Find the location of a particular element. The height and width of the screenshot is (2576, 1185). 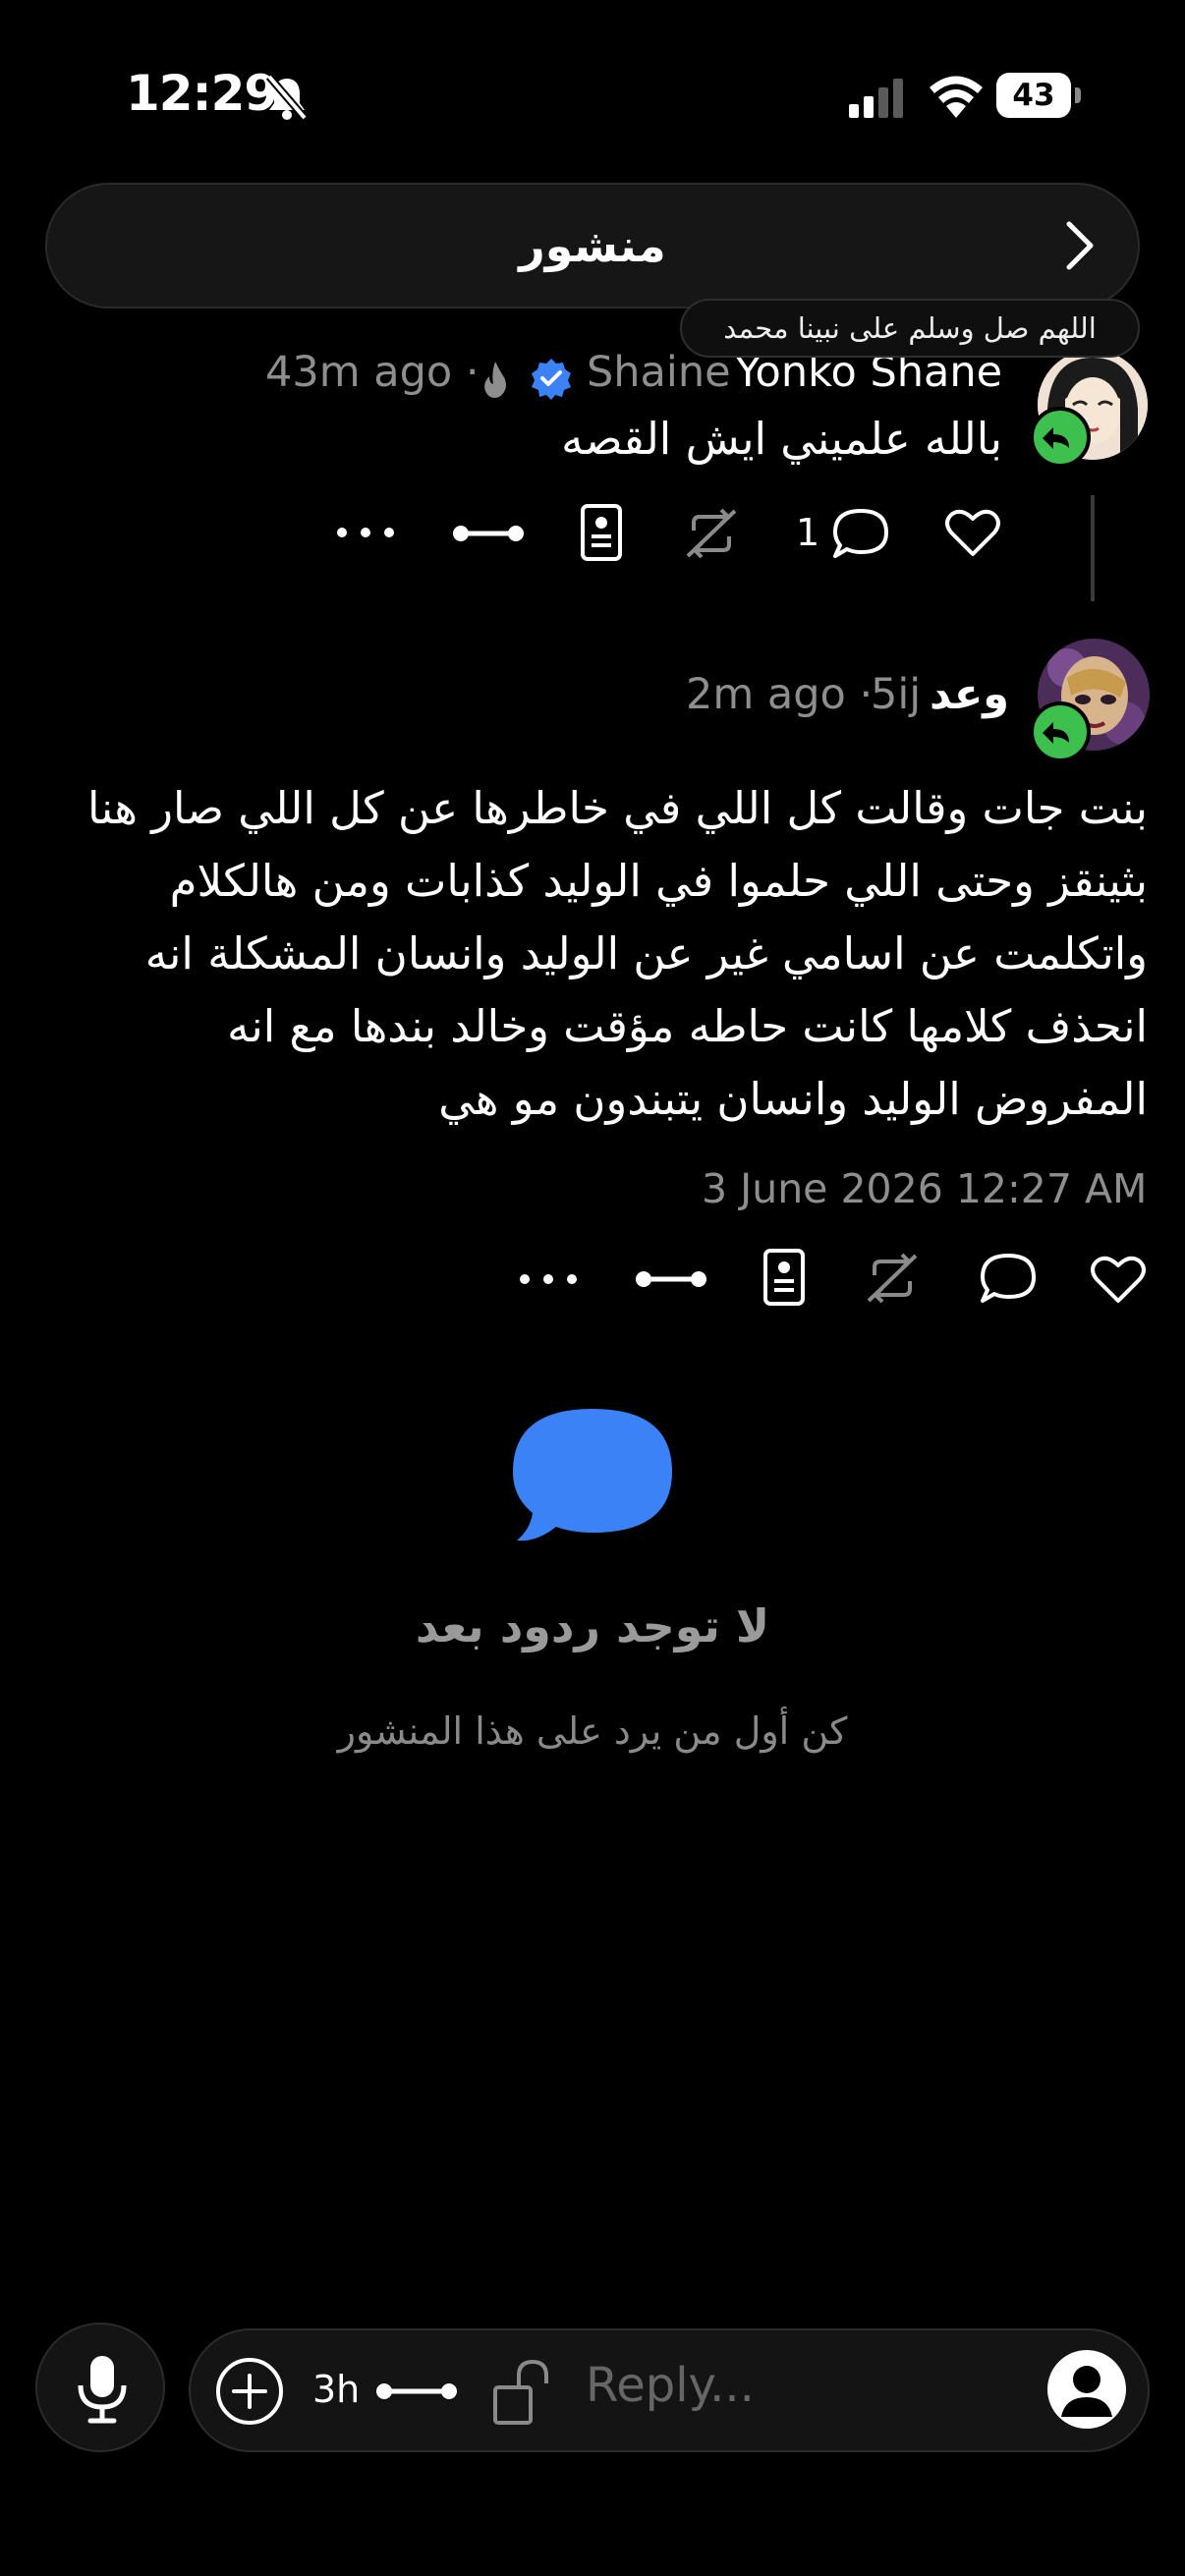

chat-bubble-icon is located at coordinates (592, 1474).